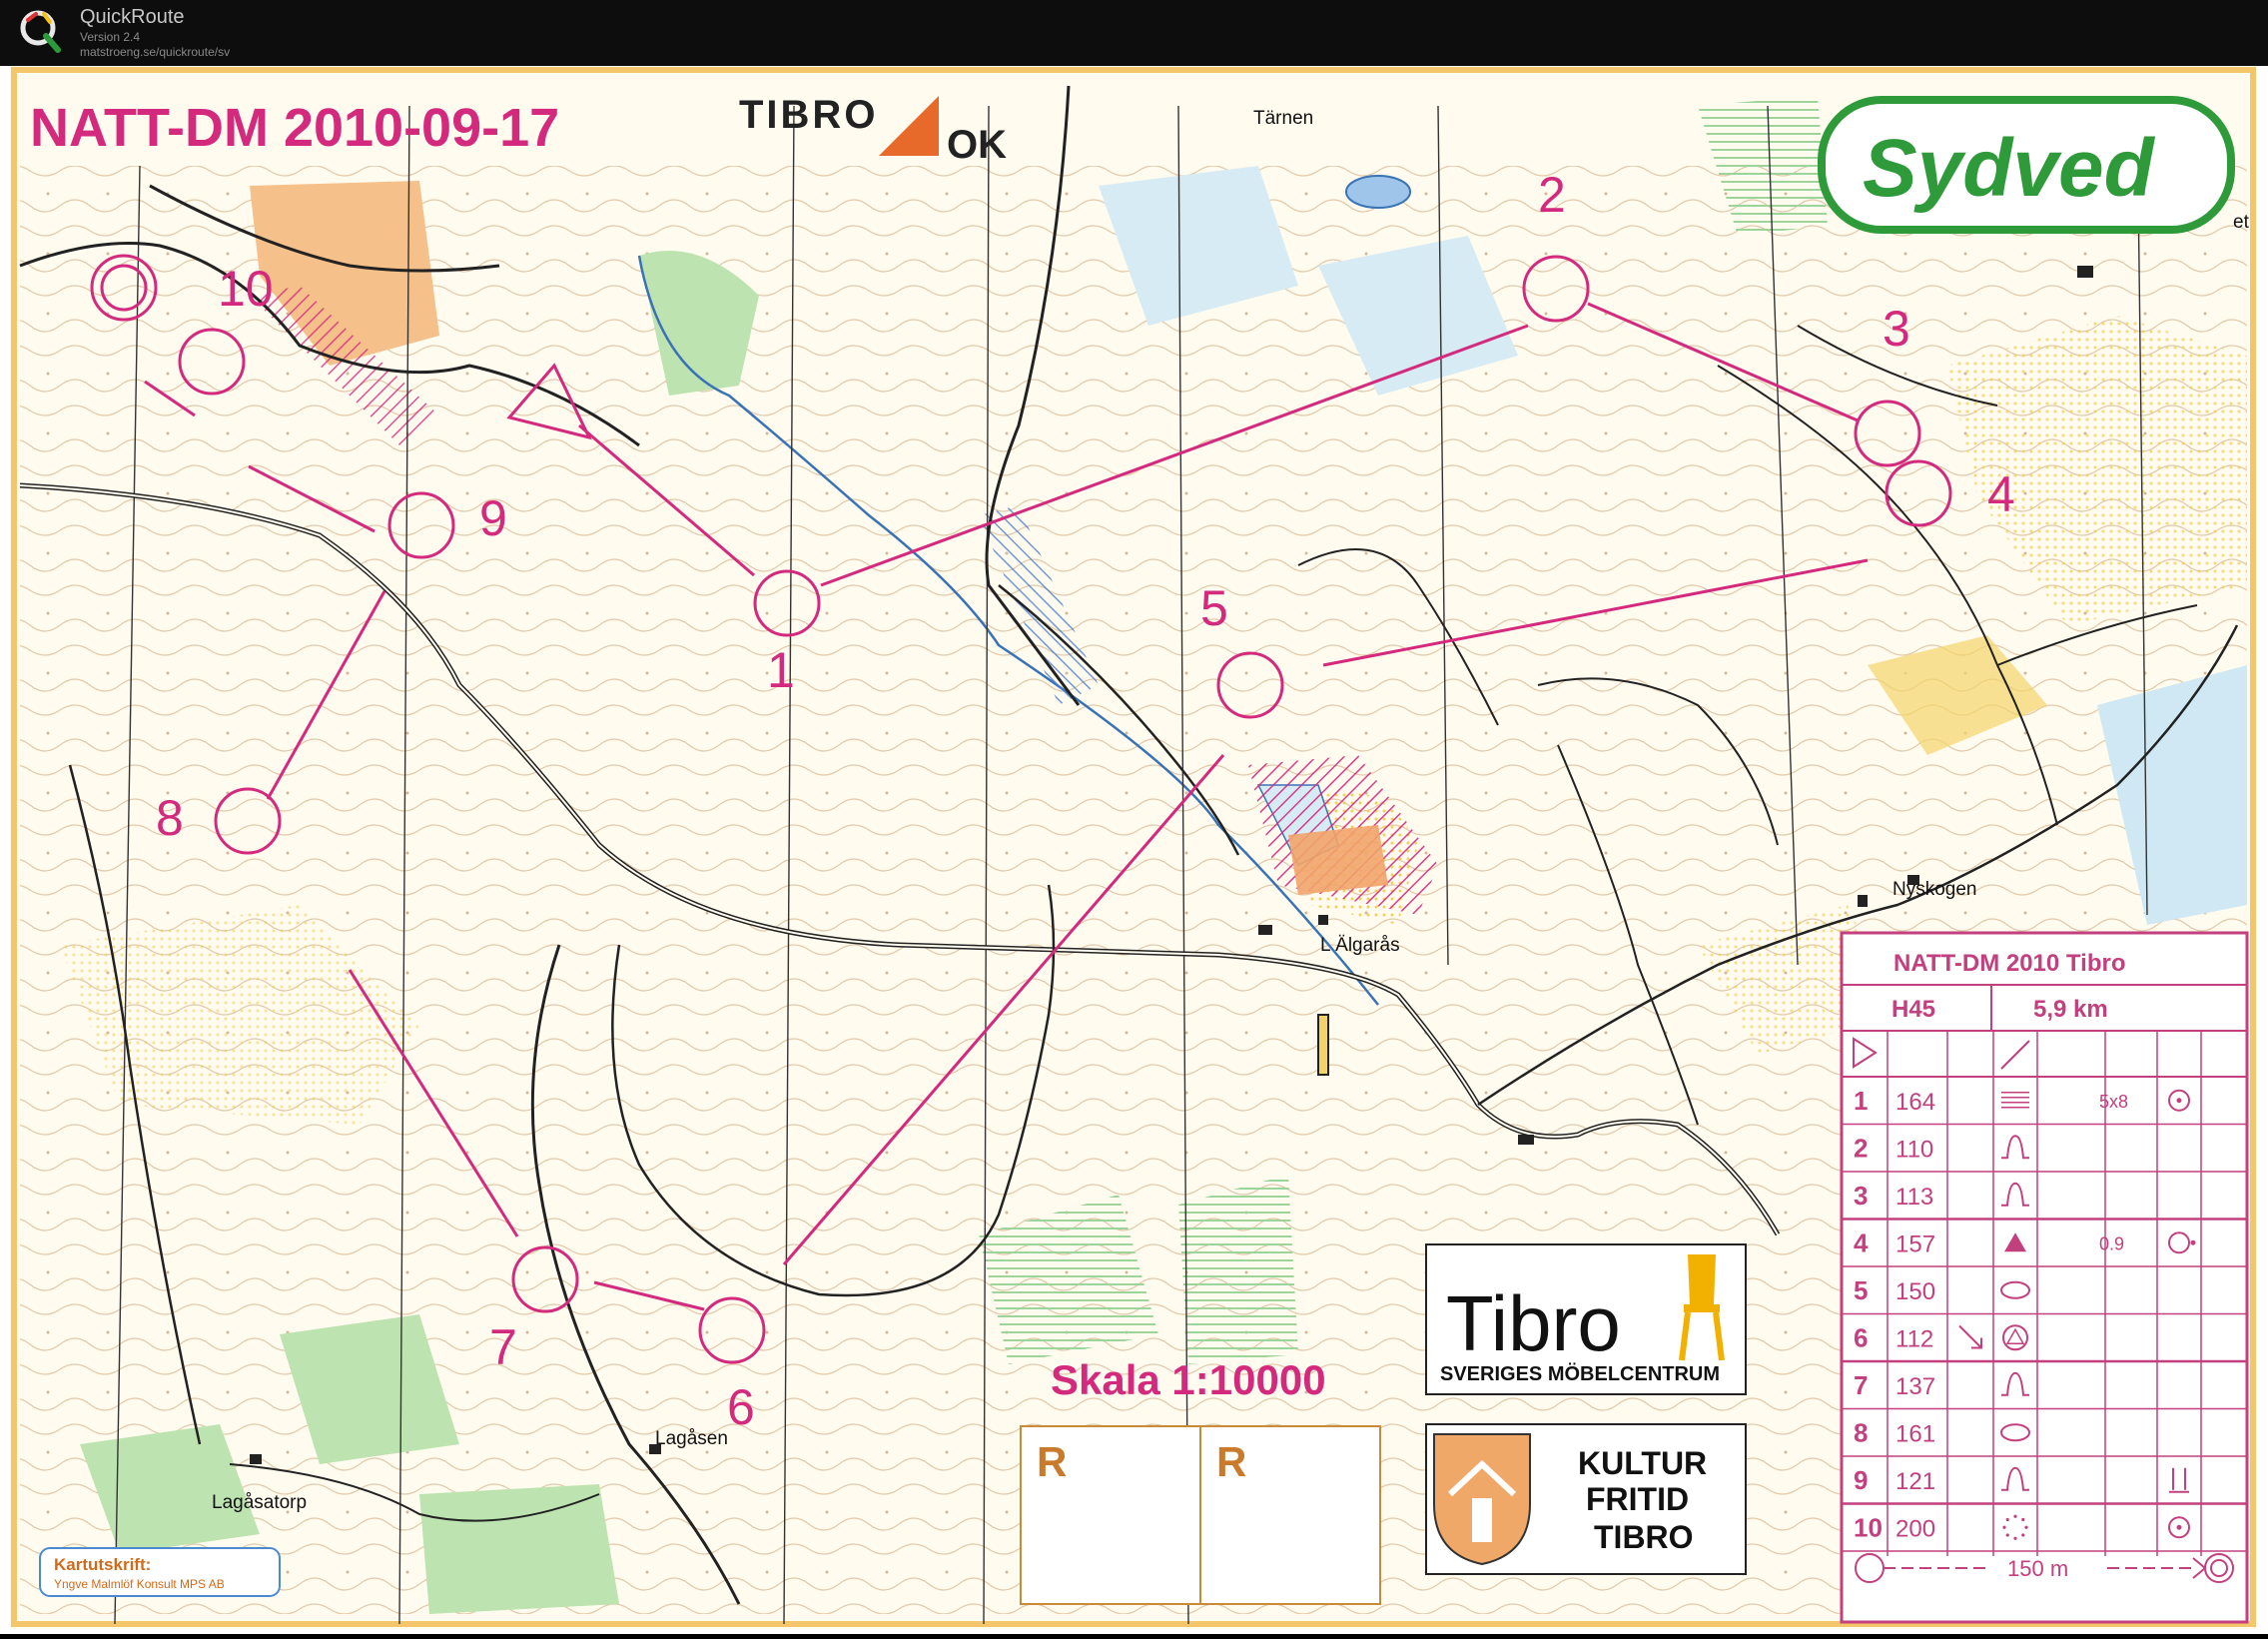  Describe the element at coordinates (40, 31) in the screenshot. I see `quickroute-logo-icon` at that location.